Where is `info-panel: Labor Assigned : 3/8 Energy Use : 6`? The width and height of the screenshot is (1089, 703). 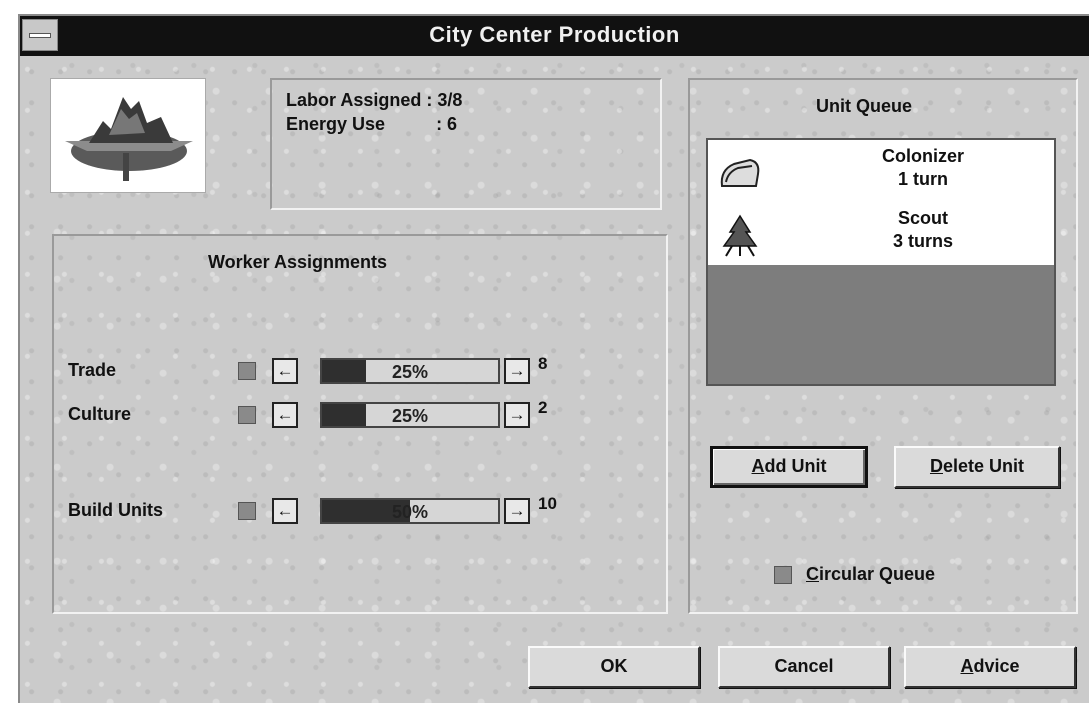
info-panel: Labor Assigned : 3/8 Energy Use : 6 is located at coordinates (466, 144).